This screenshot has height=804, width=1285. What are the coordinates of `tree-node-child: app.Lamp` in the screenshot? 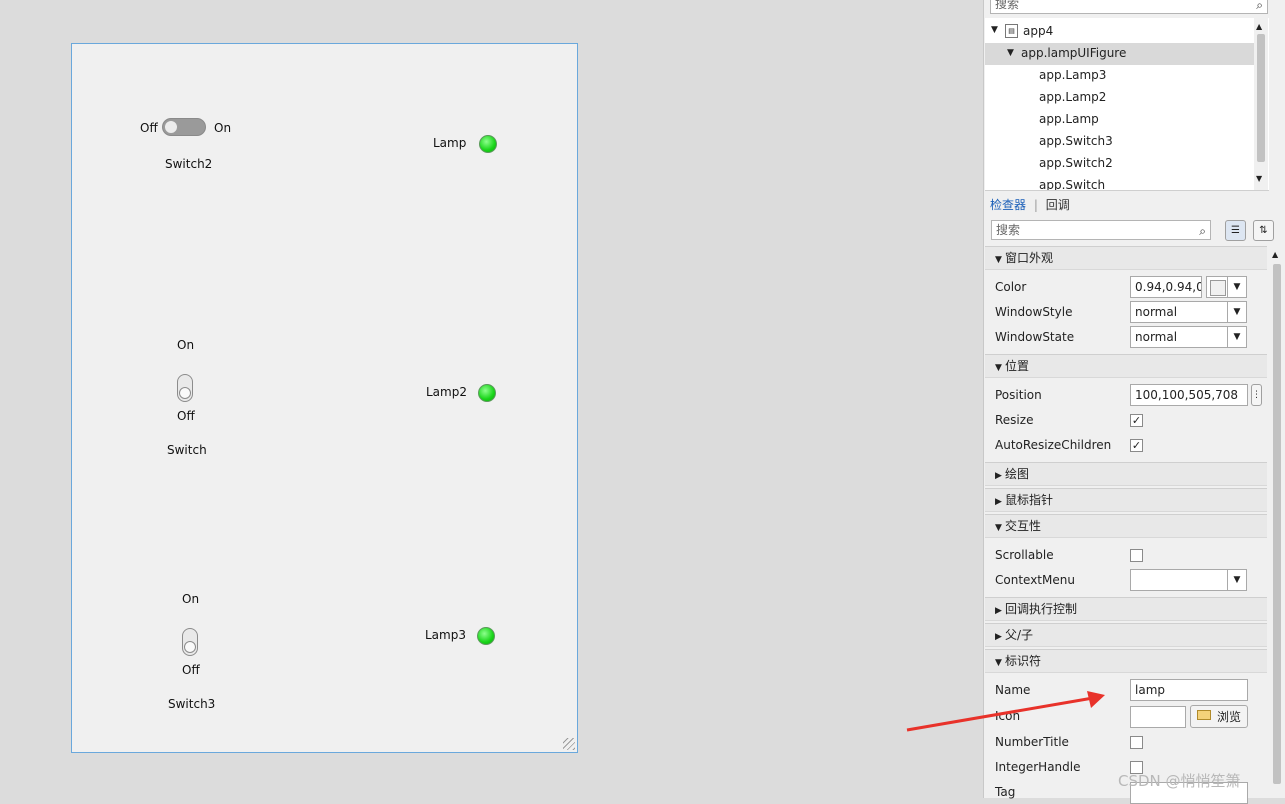 It's located at (1069, 119).